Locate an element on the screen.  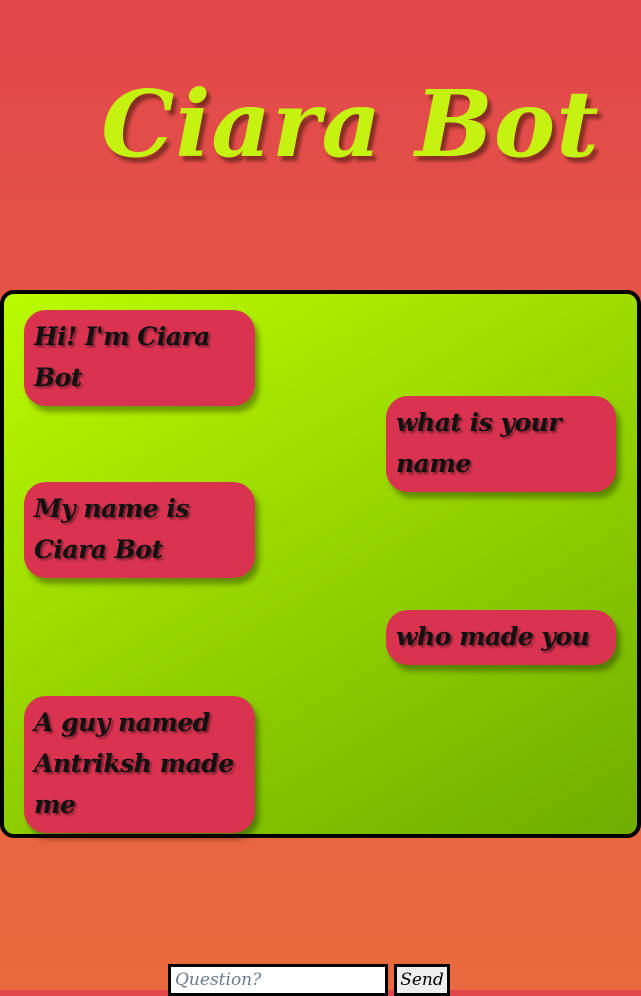
question-input is located at coordinates (278, 980).